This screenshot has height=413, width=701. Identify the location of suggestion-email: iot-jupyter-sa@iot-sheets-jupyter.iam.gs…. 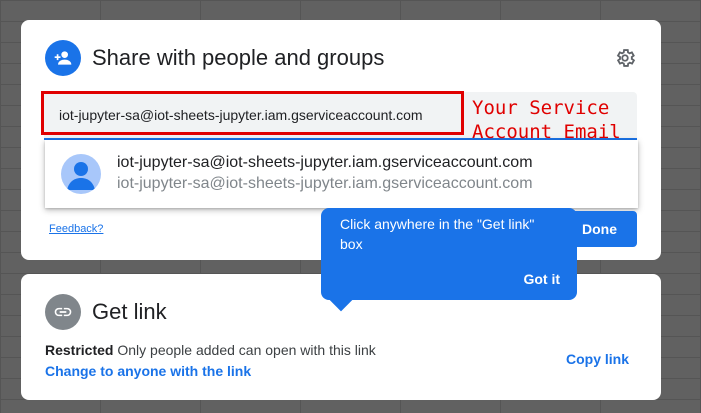
(325, 183).